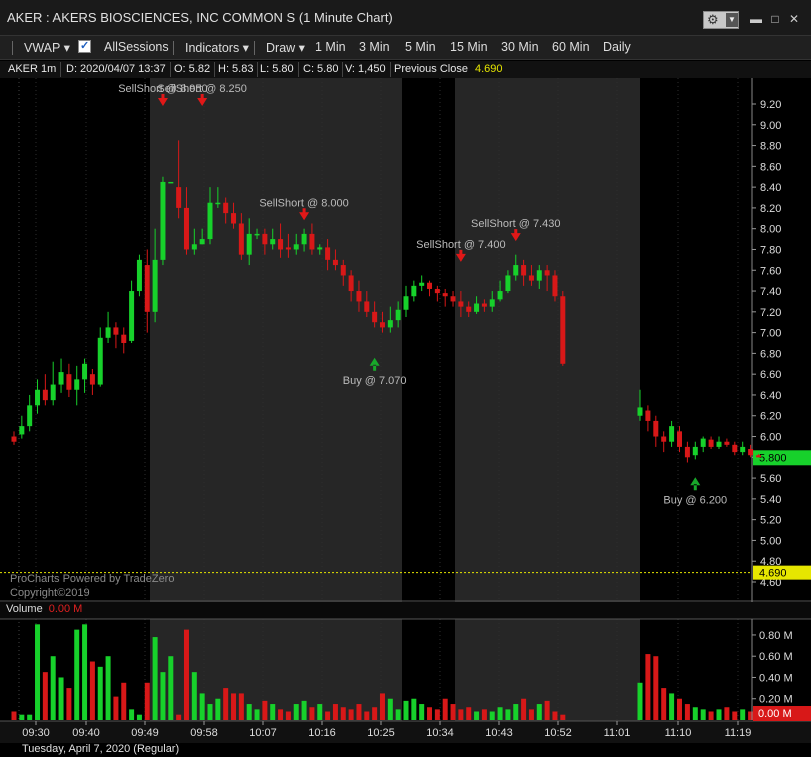 The height and width of the screenshot is (757, 811). I want to click on close-button: ✕, so click(794, 19).